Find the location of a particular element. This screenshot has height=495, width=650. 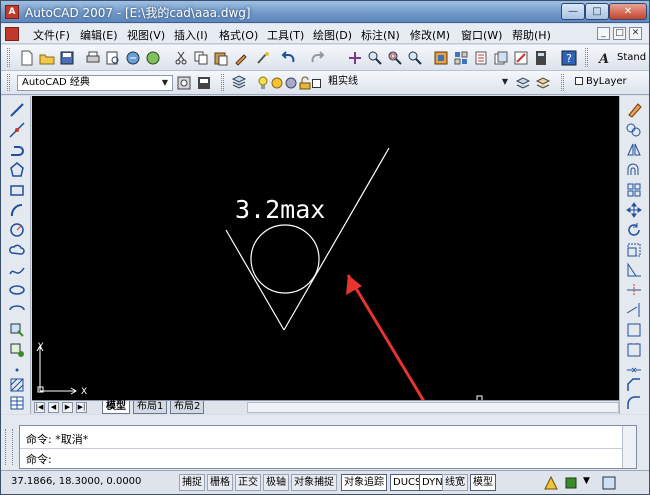

offset-icon is located at coordinates (634, 170).